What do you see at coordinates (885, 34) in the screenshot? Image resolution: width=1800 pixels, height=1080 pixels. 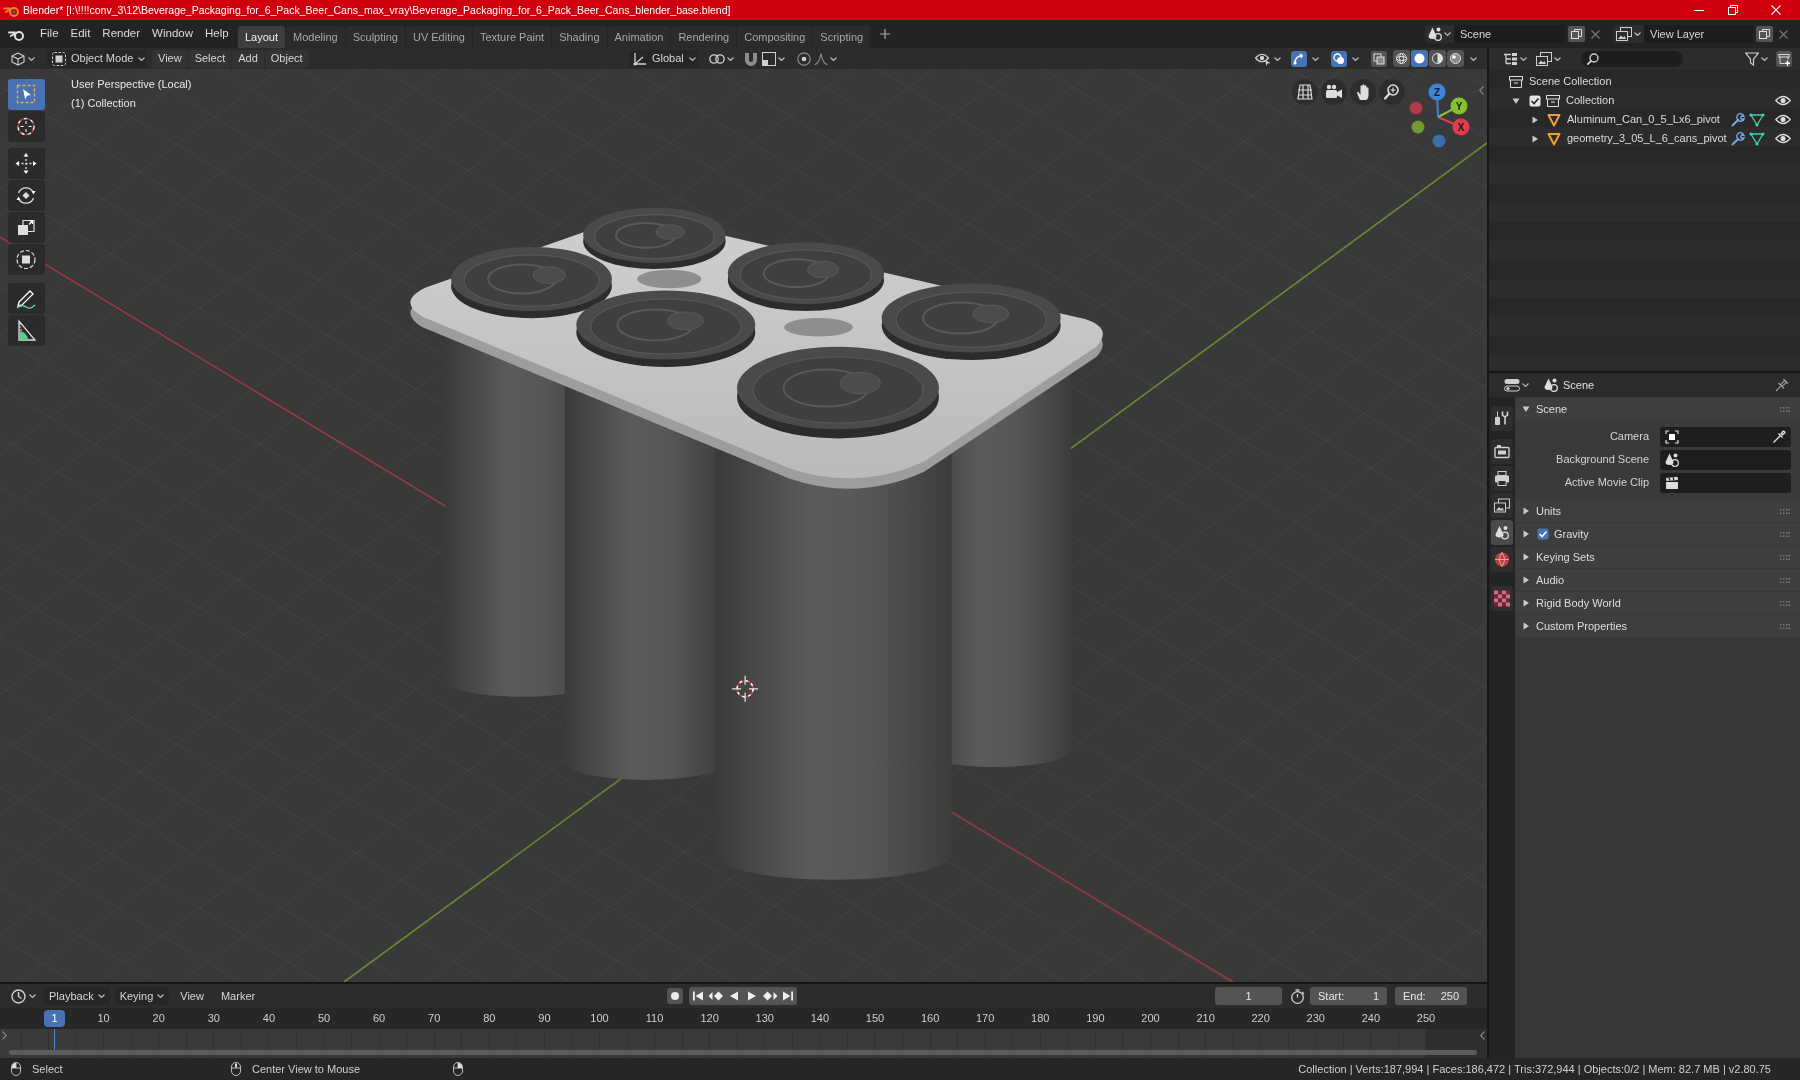 I see `plus-icon` at bounding box center [885, 34].